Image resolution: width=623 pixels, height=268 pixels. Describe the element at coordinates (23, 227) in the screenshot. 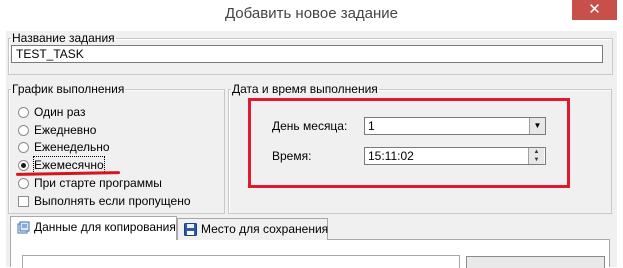

I see `copy-data-icon` at that location.